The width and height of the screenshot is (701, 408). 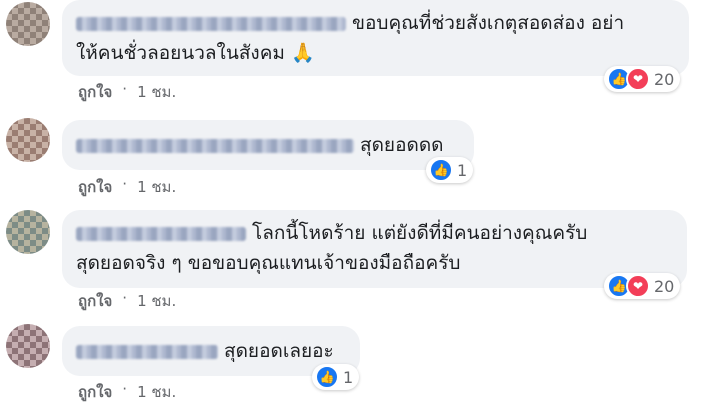 I want to click on comment-bubble: สุดยอดดด, so click(x=268, y=145).